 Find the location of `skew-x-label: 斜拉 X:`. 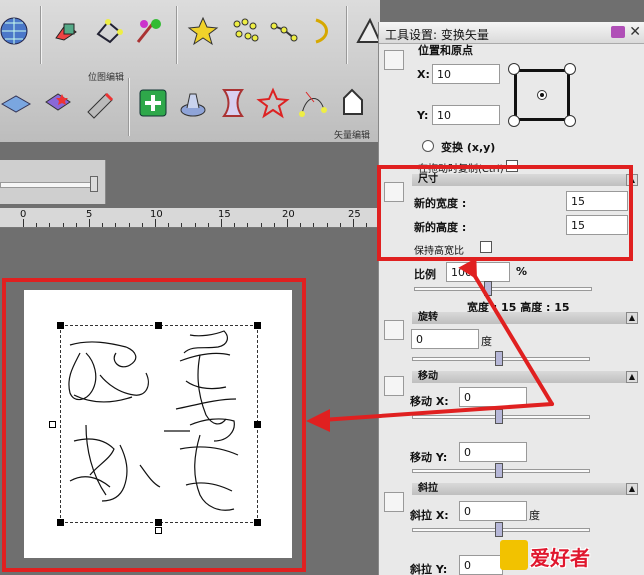

skew-x-label: 斜拉 X: is located at coordinates (429, 515).